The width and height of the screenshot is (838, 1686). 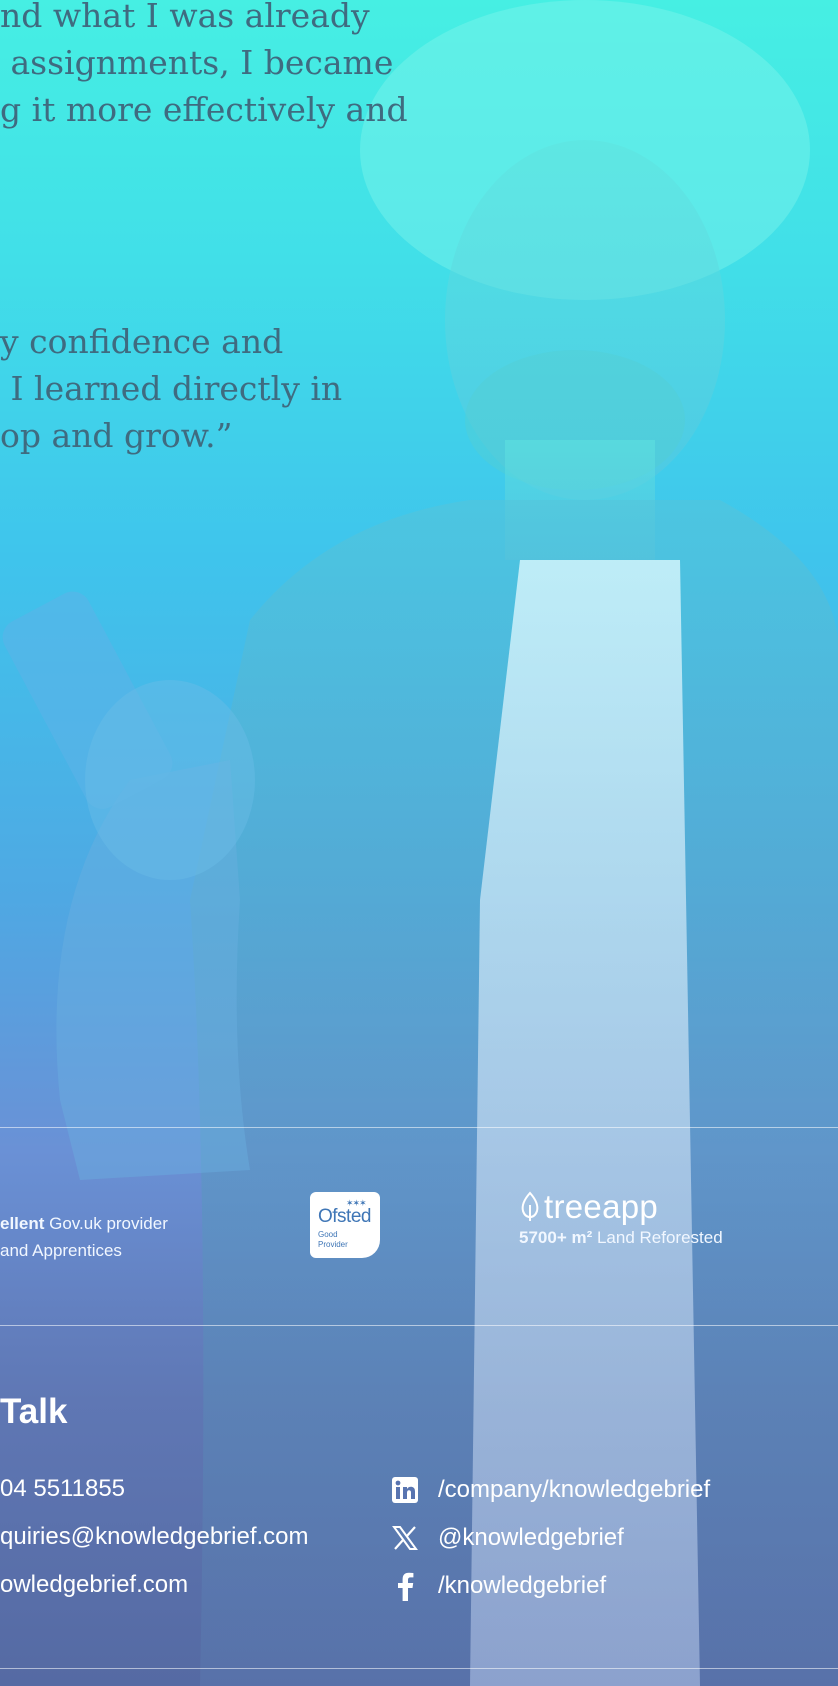 I want to click on govuk-accreditation: ellent Gov.uk provider and Apprentices, so click(x=84, y=1237).